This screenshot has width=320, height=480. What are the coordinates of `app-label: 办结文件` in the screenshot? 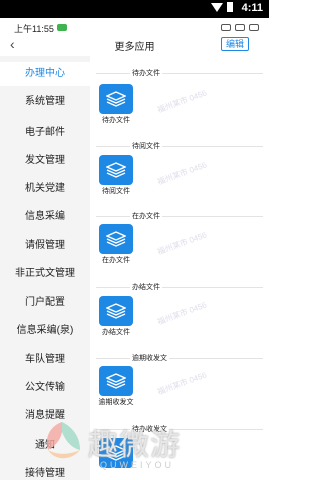 It's located at (116, 332).